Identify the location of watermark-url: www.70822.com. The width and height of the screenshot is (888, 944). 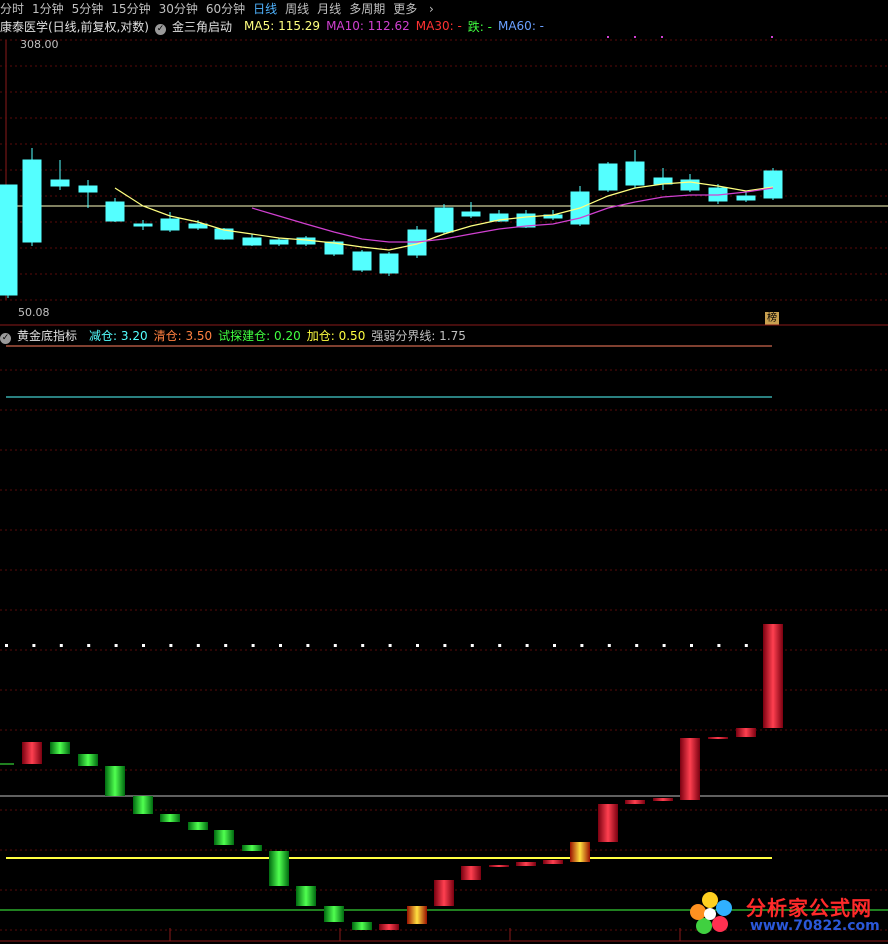
(815, 926).